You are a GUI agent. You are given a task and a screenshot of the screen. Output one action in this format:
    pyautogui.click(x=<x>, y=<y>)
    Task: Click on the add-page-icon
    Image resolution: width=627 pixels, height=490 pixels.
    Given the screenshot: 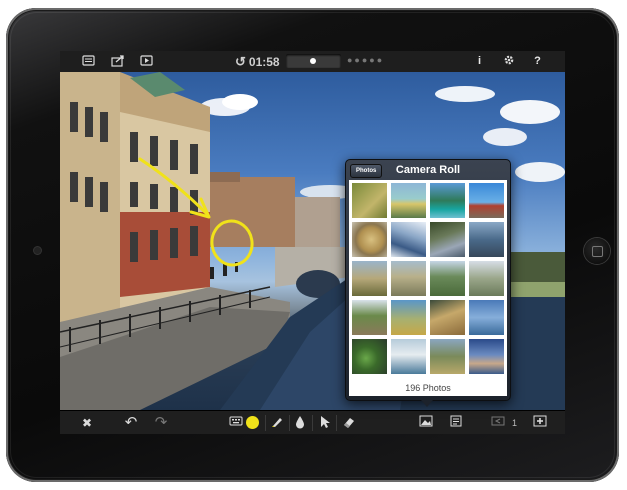 What is the action you would take?
    pyautogui.click(x=540, y=423)
    